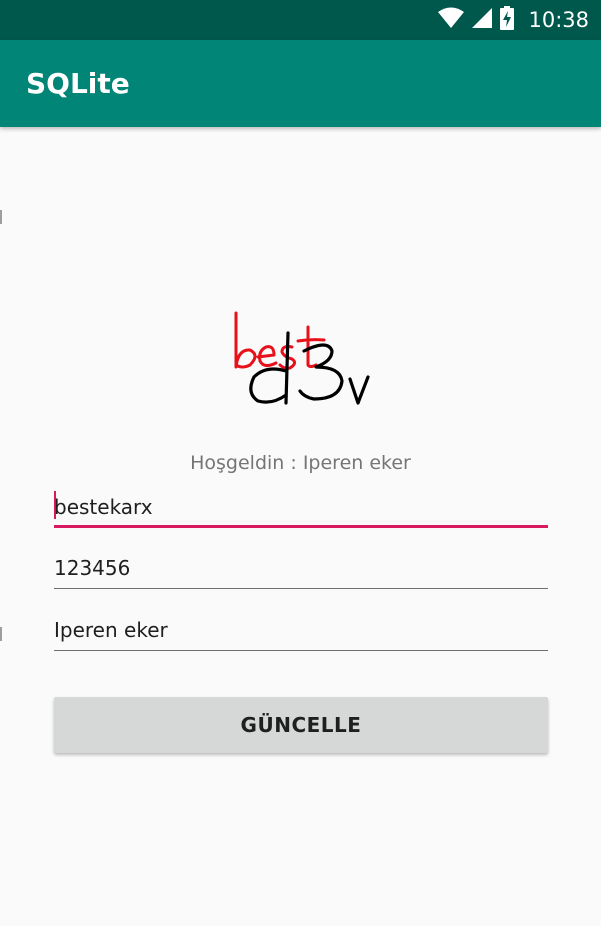 The width and height of the screenshot is (601, 926). Describe the element at coordinates (301, 526) in the screenshot. I see `username-underline` at that location.